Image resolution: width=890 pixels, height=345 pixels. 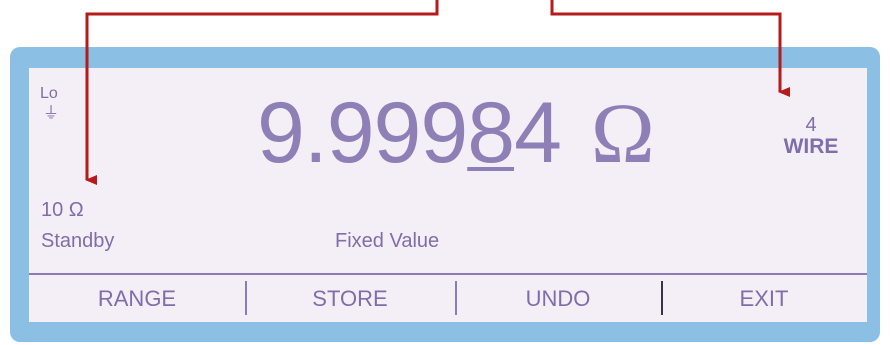 What do you see at coordinates (350, 298) in the screenshot?
I see `store-softkey: STORE` at bounding box center [350, 298].